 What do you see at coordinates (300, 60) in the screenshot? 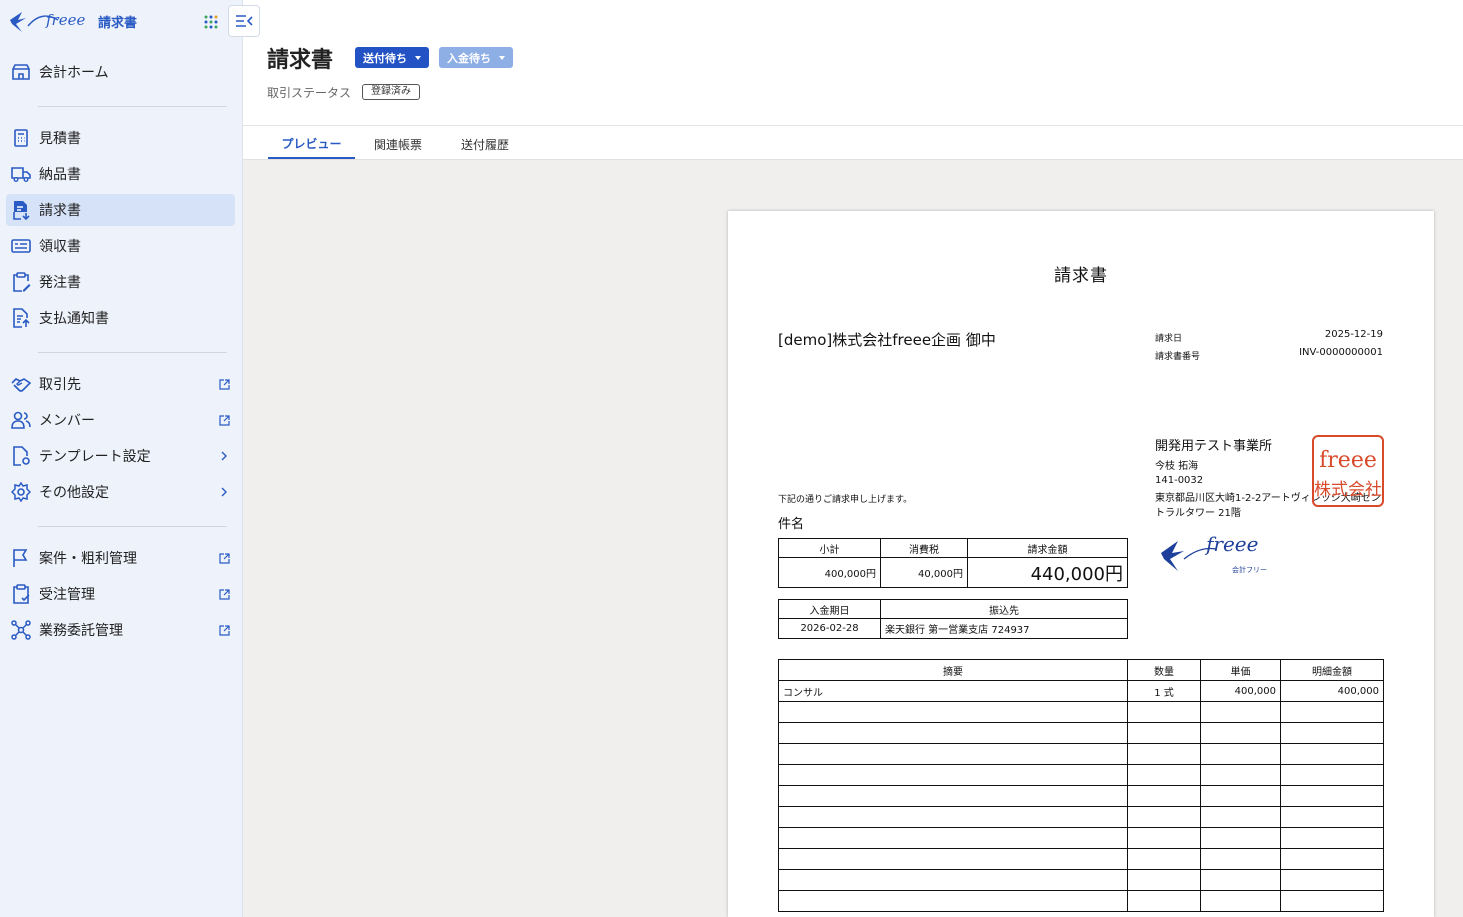
I see `page-title: 請求書` at bounding box center [300, 60].